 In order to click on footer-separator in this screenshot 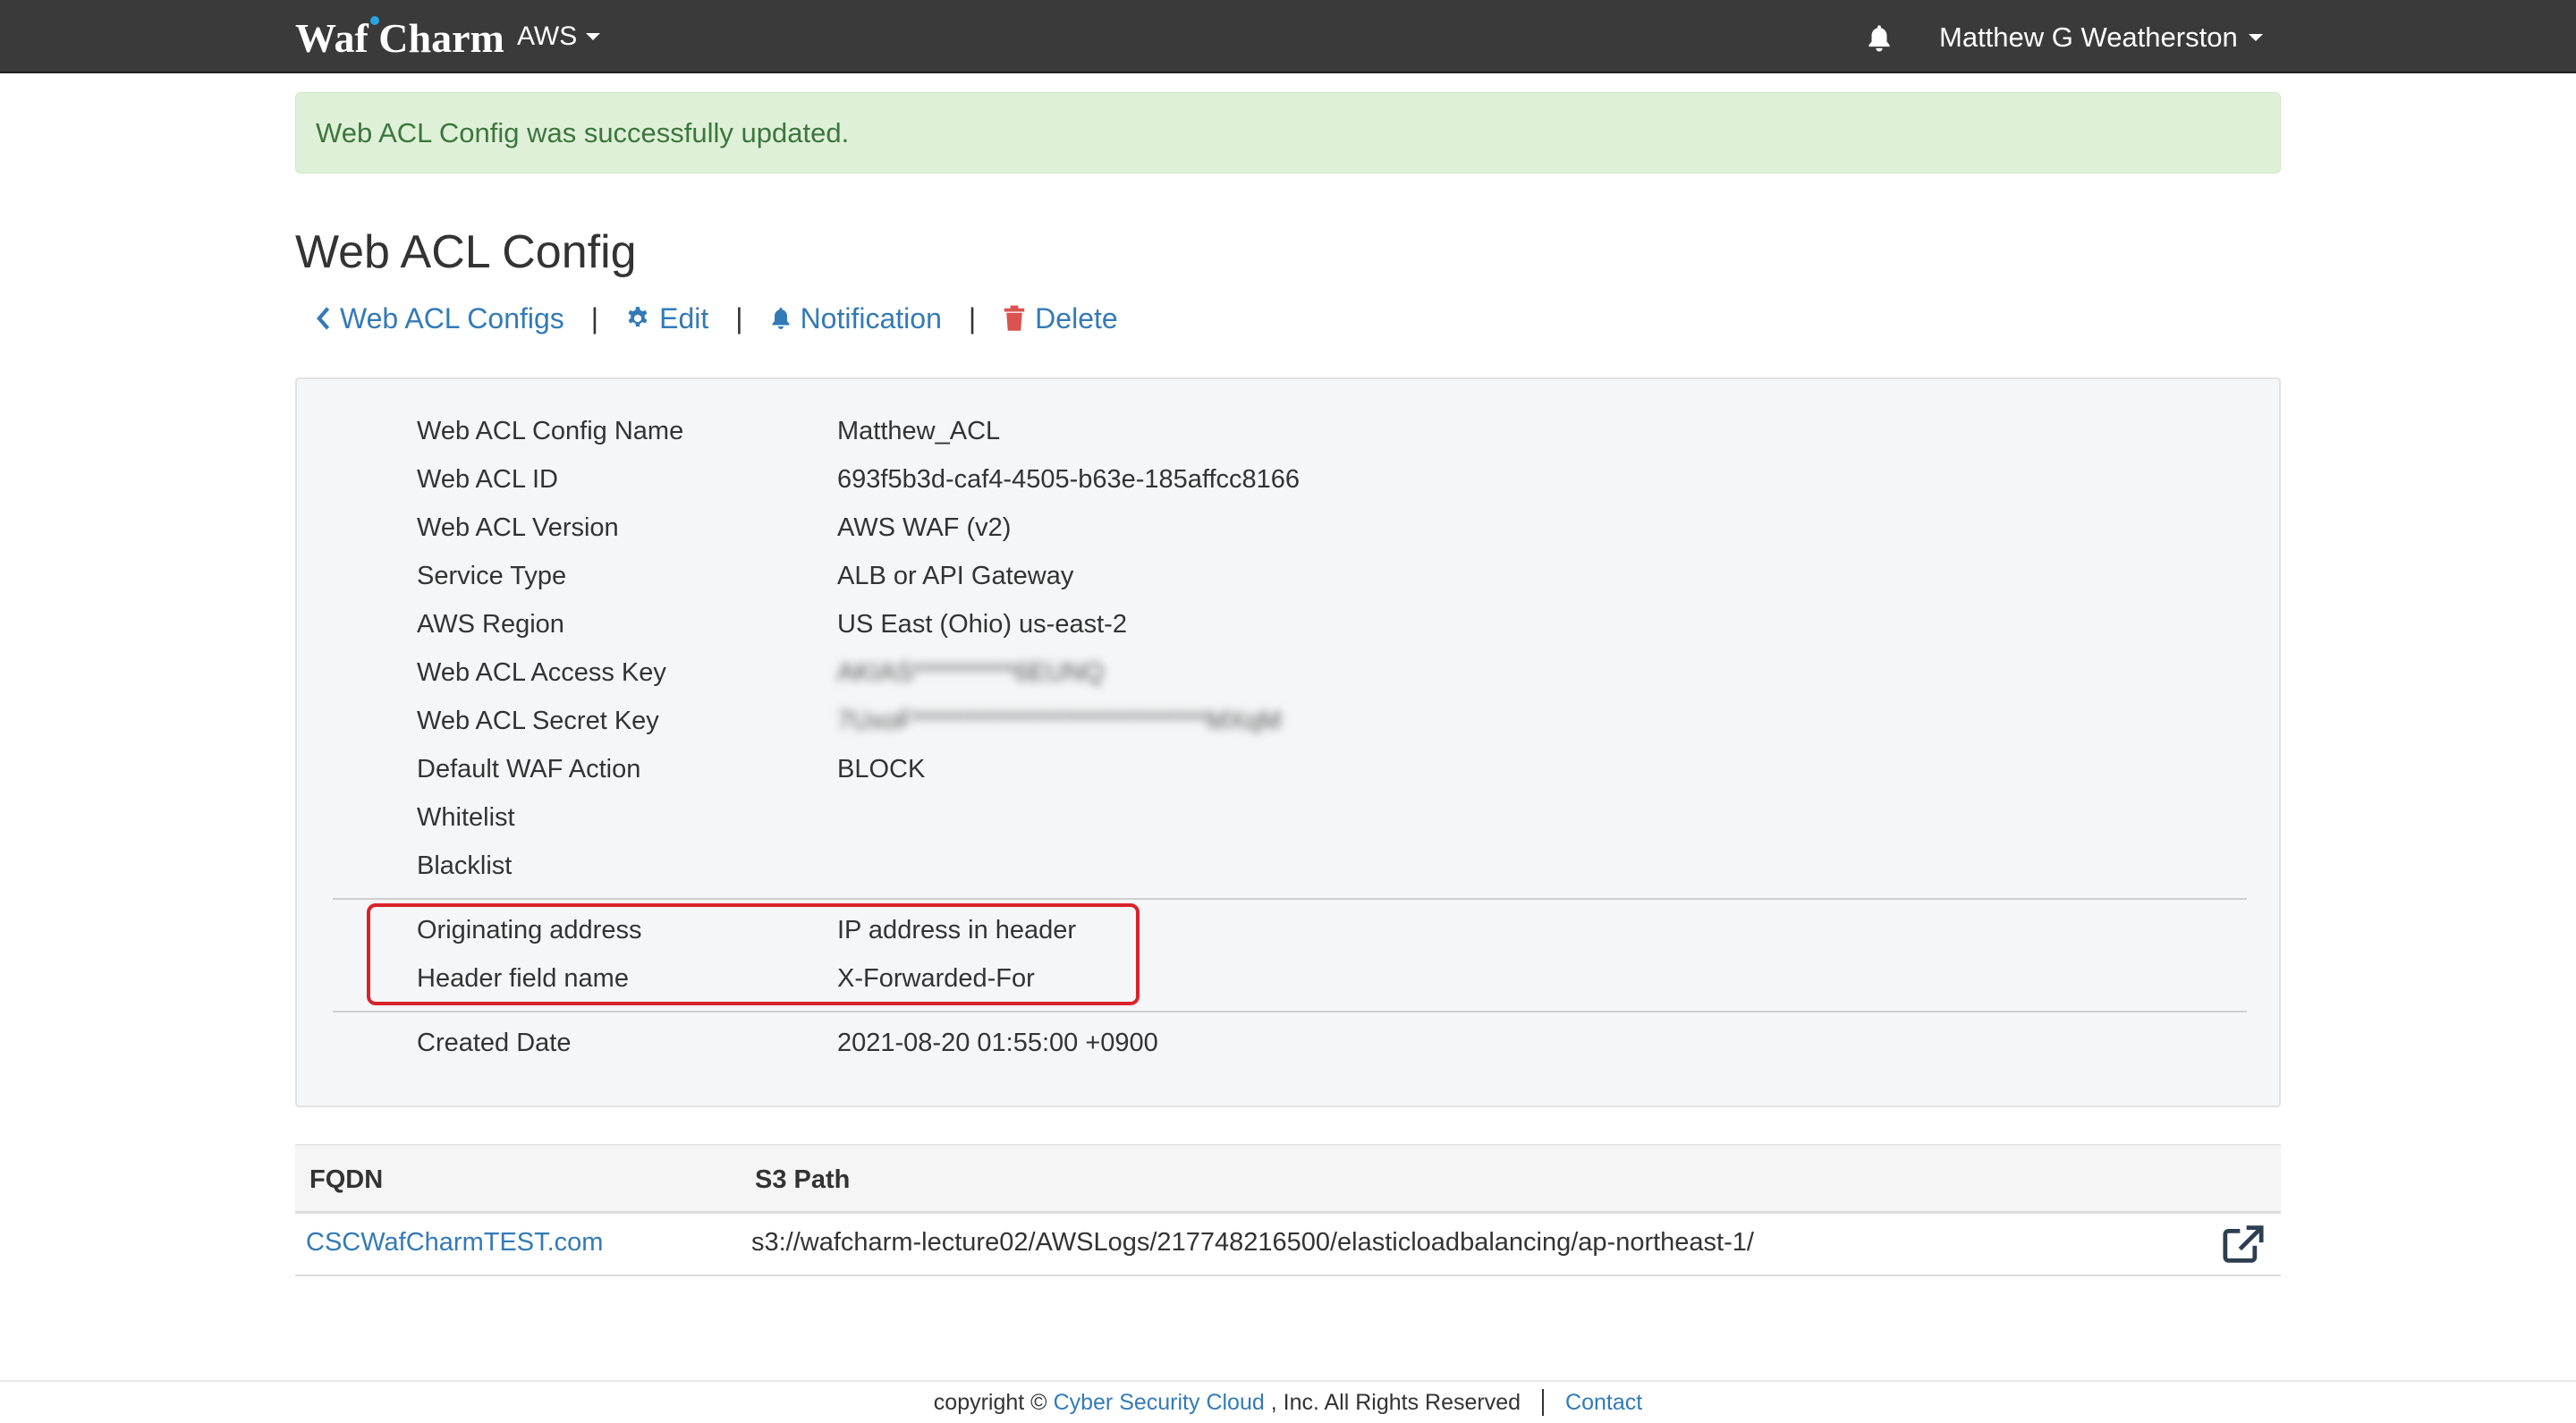, I will do `click(1543, 1402)`.